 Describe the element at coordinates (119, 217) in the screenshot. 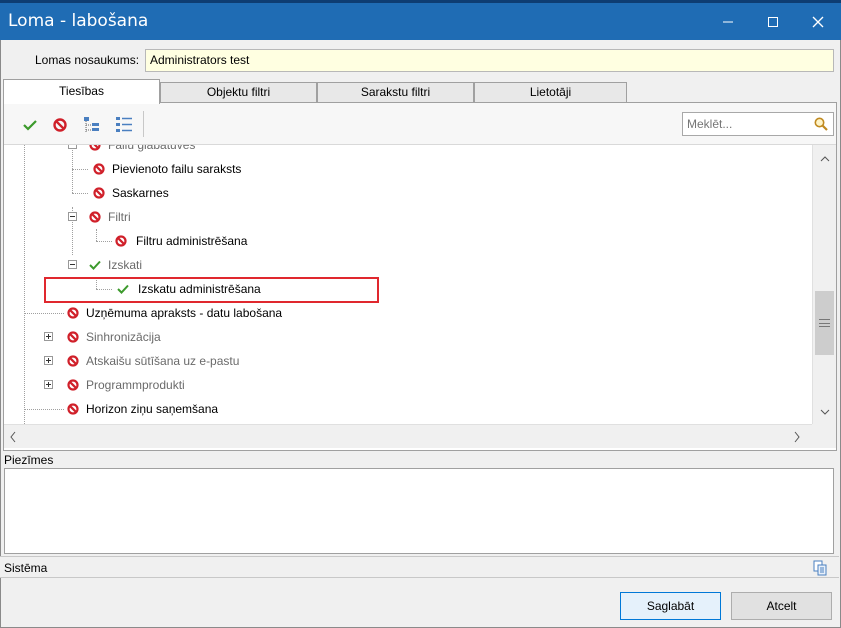

I see `tree-node-label: Filtri` at that location.